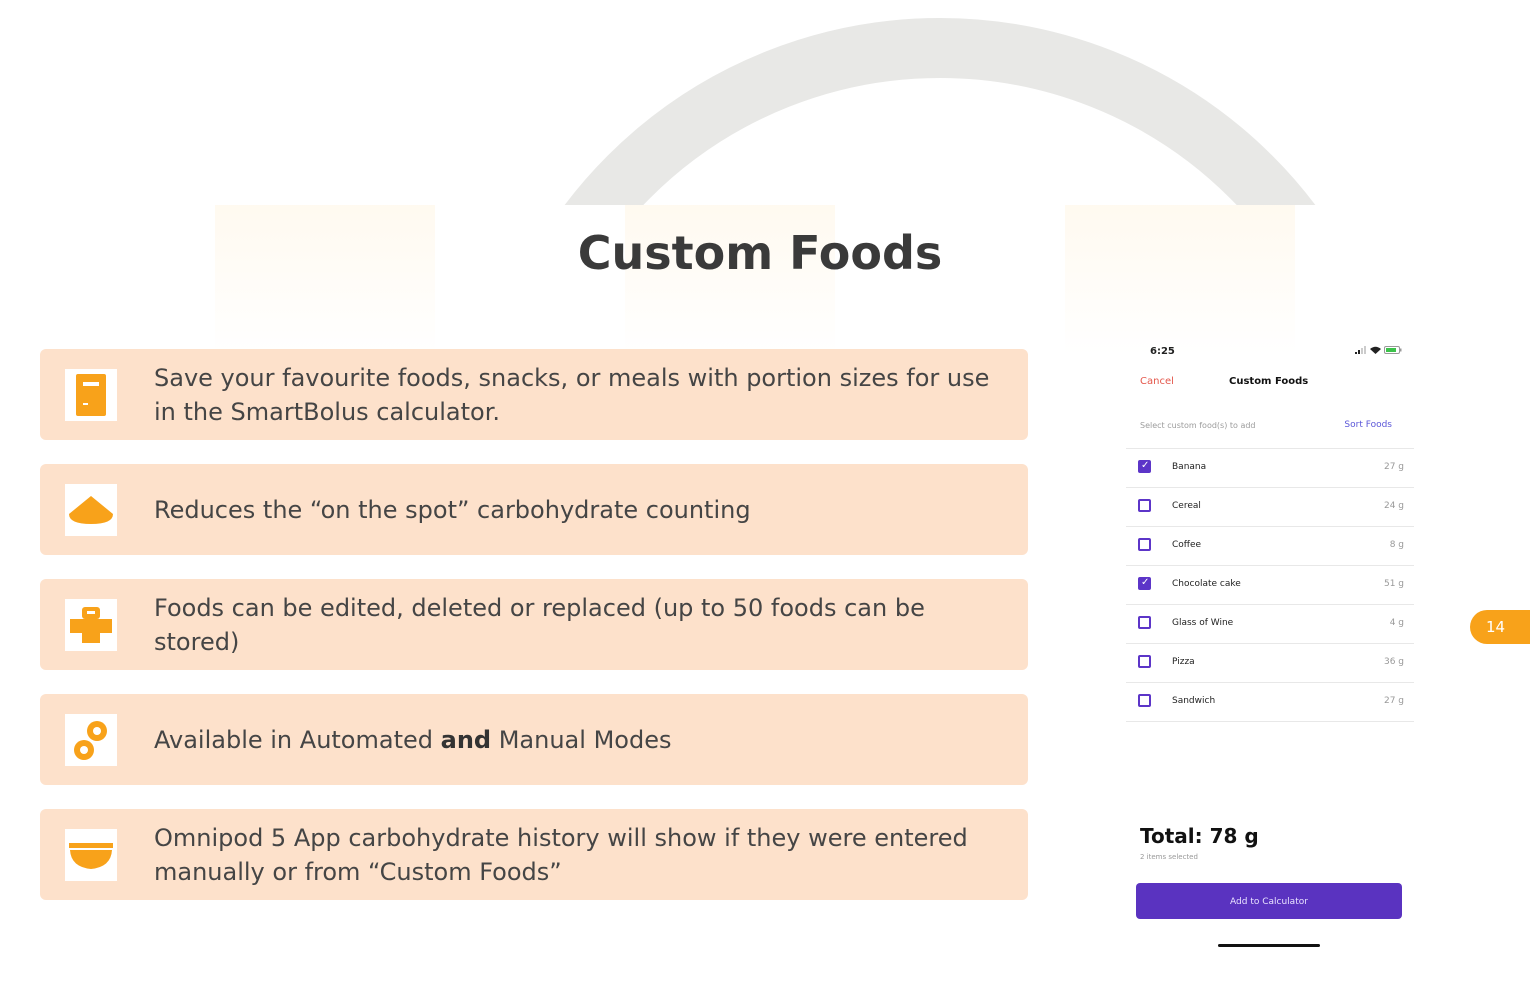 This screenshot has height=997, width=1537. Describe the element at coordinates (1270, 467) in the screenshot. I see `food-item-banana: Banana 27 g` at that location.